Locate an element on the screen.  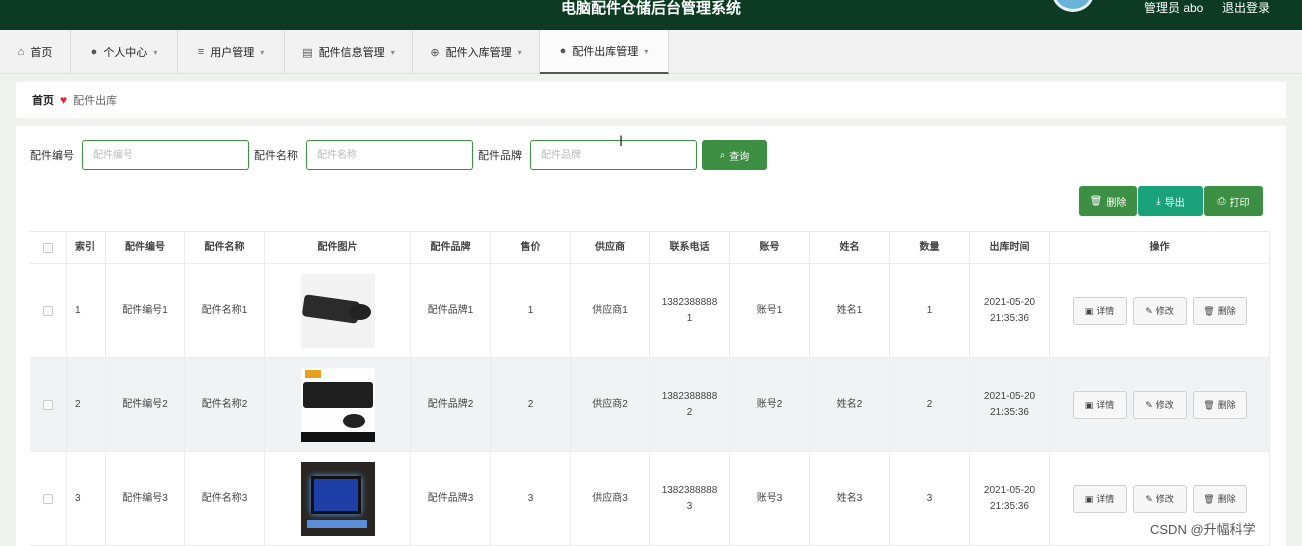
cell-image is located at coordinates (338, 498).